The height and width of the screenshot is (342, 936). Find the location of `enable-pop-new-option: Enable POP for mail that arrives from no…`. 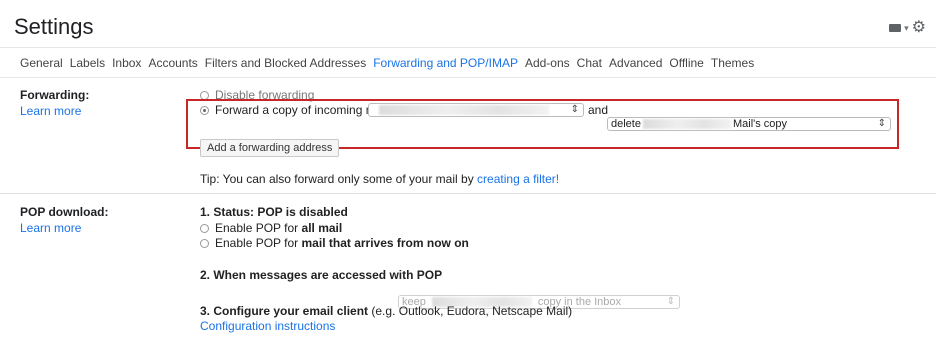

enable-pop-new-option: Enable POP for mail that arrives from no… is located at coordinates (334, 243).